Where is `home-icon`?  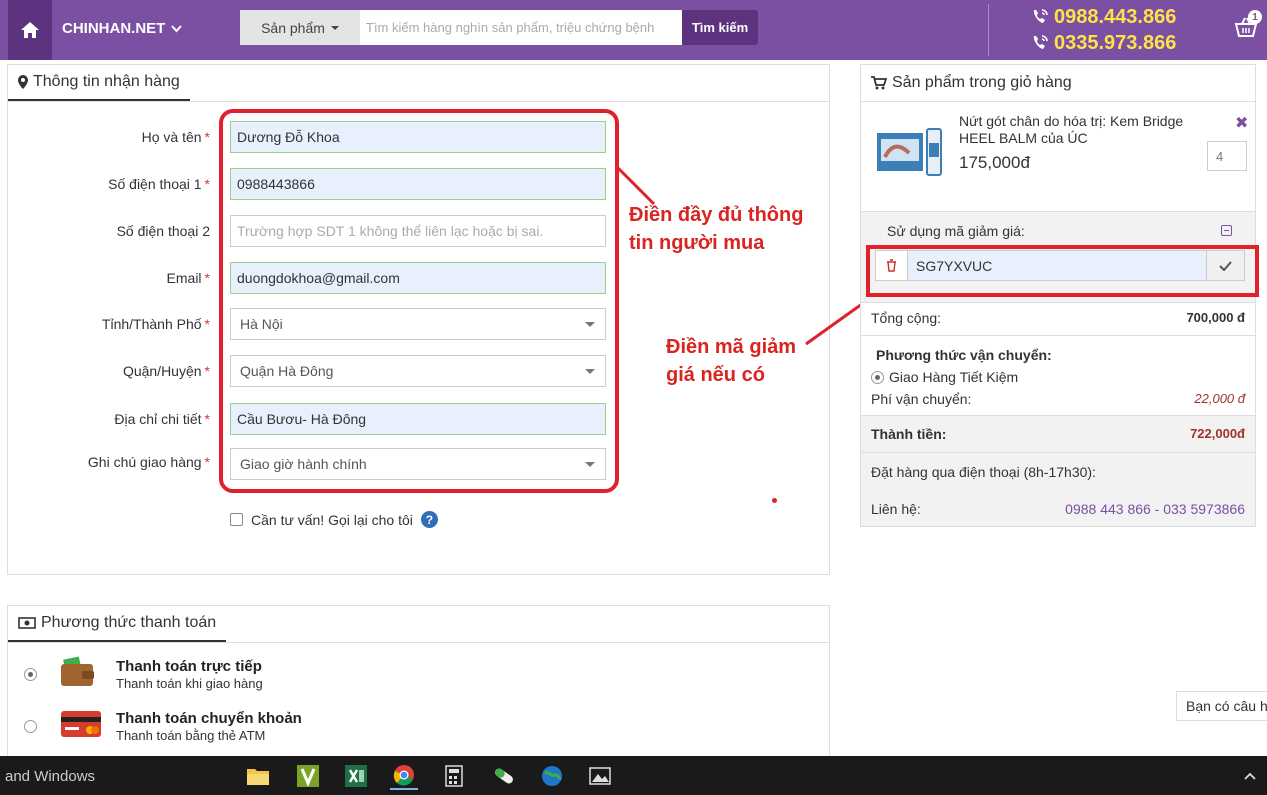
home-icon is located at coordinates (30, 30).